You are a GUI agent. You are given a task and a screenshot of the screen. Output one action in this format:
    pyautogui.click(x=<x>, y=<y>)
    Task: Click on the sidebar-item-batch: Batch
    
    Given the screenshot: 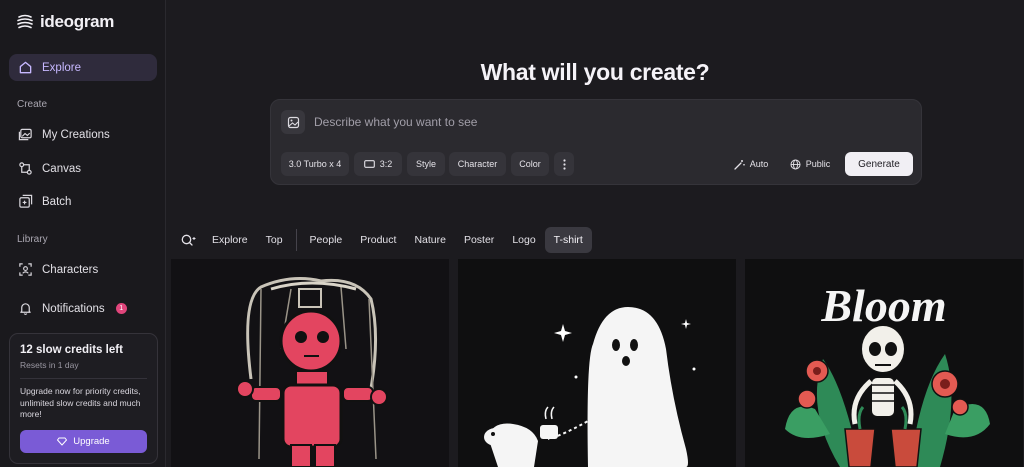 What is the action you would take?
    pyautogui.click(x=83, y=201)
    